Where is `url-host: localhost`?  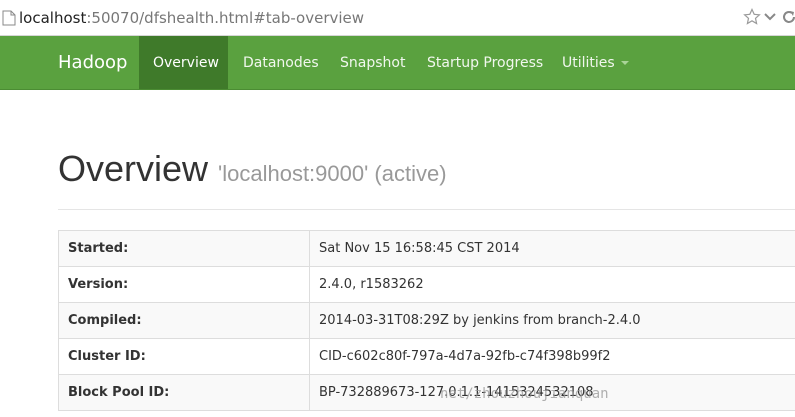
url-host: localhost is located at coordinates (53, 18).